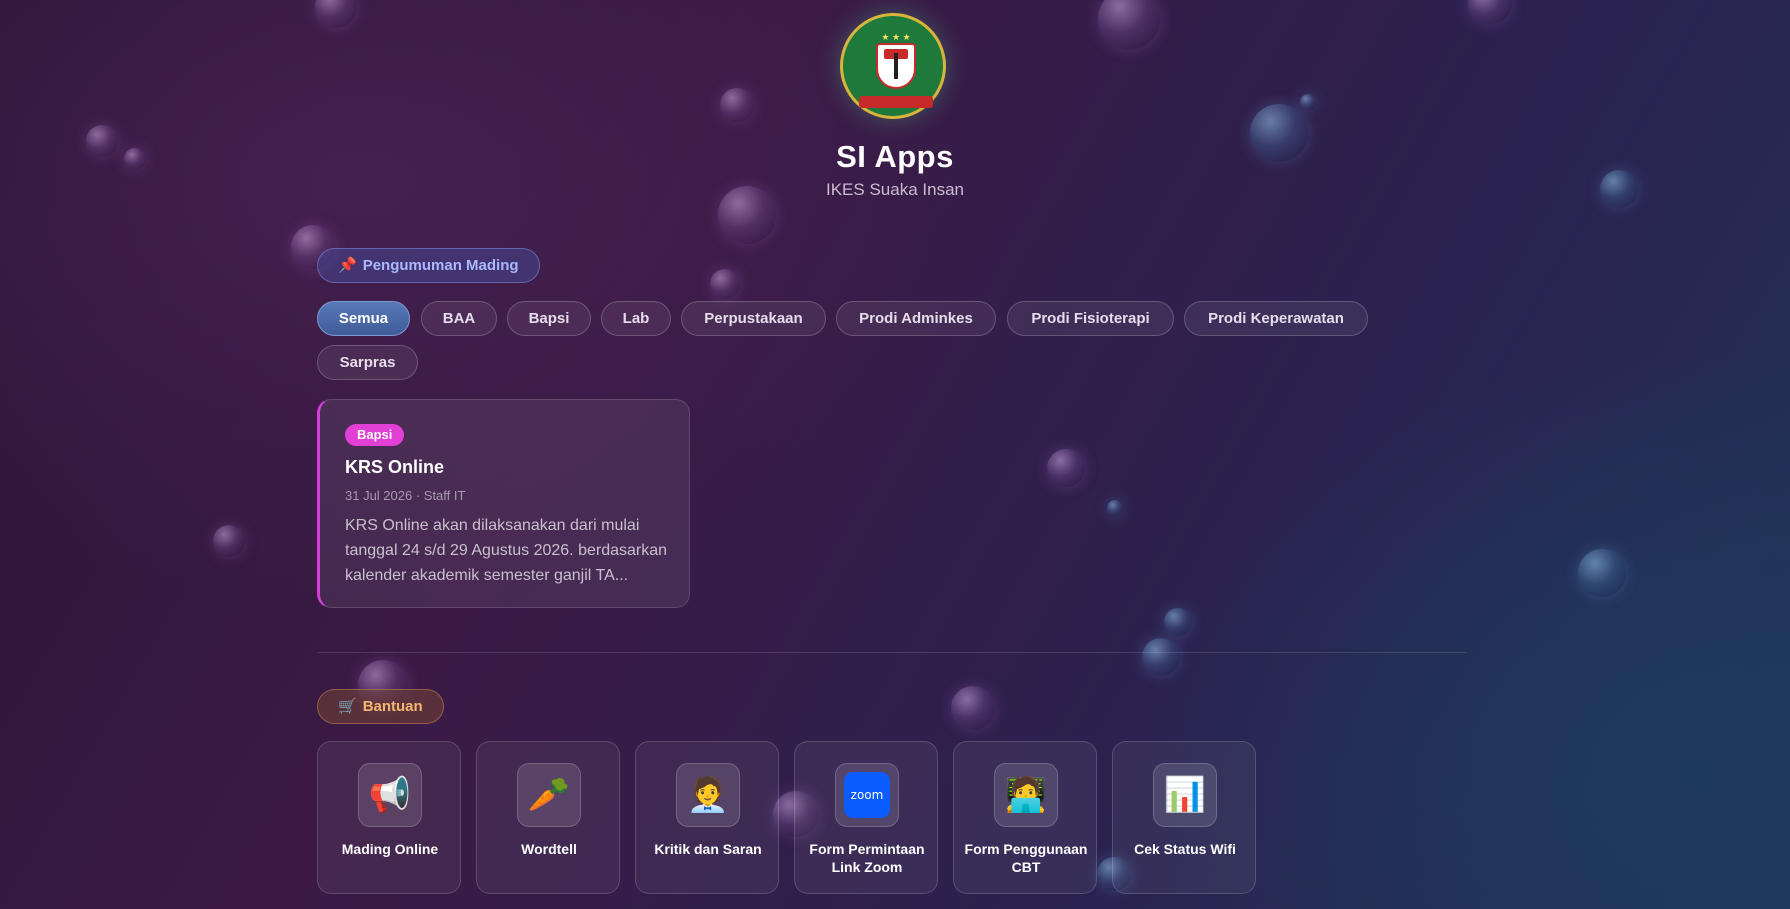 This screenshot has height=909, width=1790. What do you see at coordinates (367, 362) in the screenshot?
I see `filter-chip-sarpras: Sarpras` at bounding box center [367, 362].